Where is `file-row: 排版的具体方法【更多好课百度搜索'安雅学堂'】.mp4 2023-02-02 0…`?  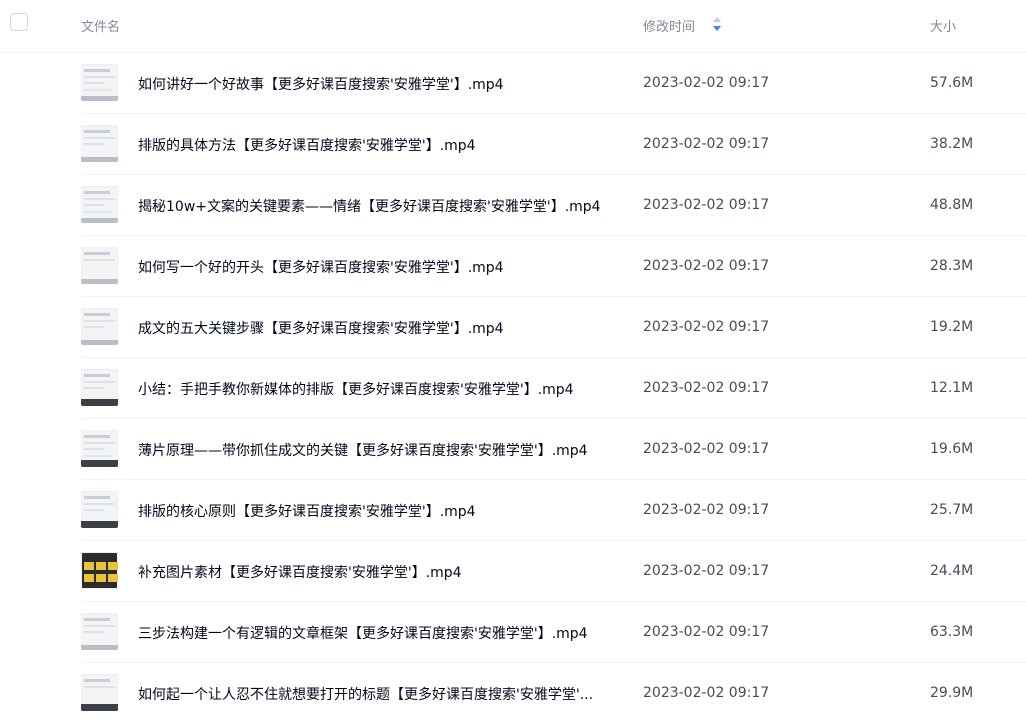
file-row: 排版的具体方法【更多好课百度搜索'安雅学堂'】.mp4 2023-02-02 0… is located at coordinates (513, 144).